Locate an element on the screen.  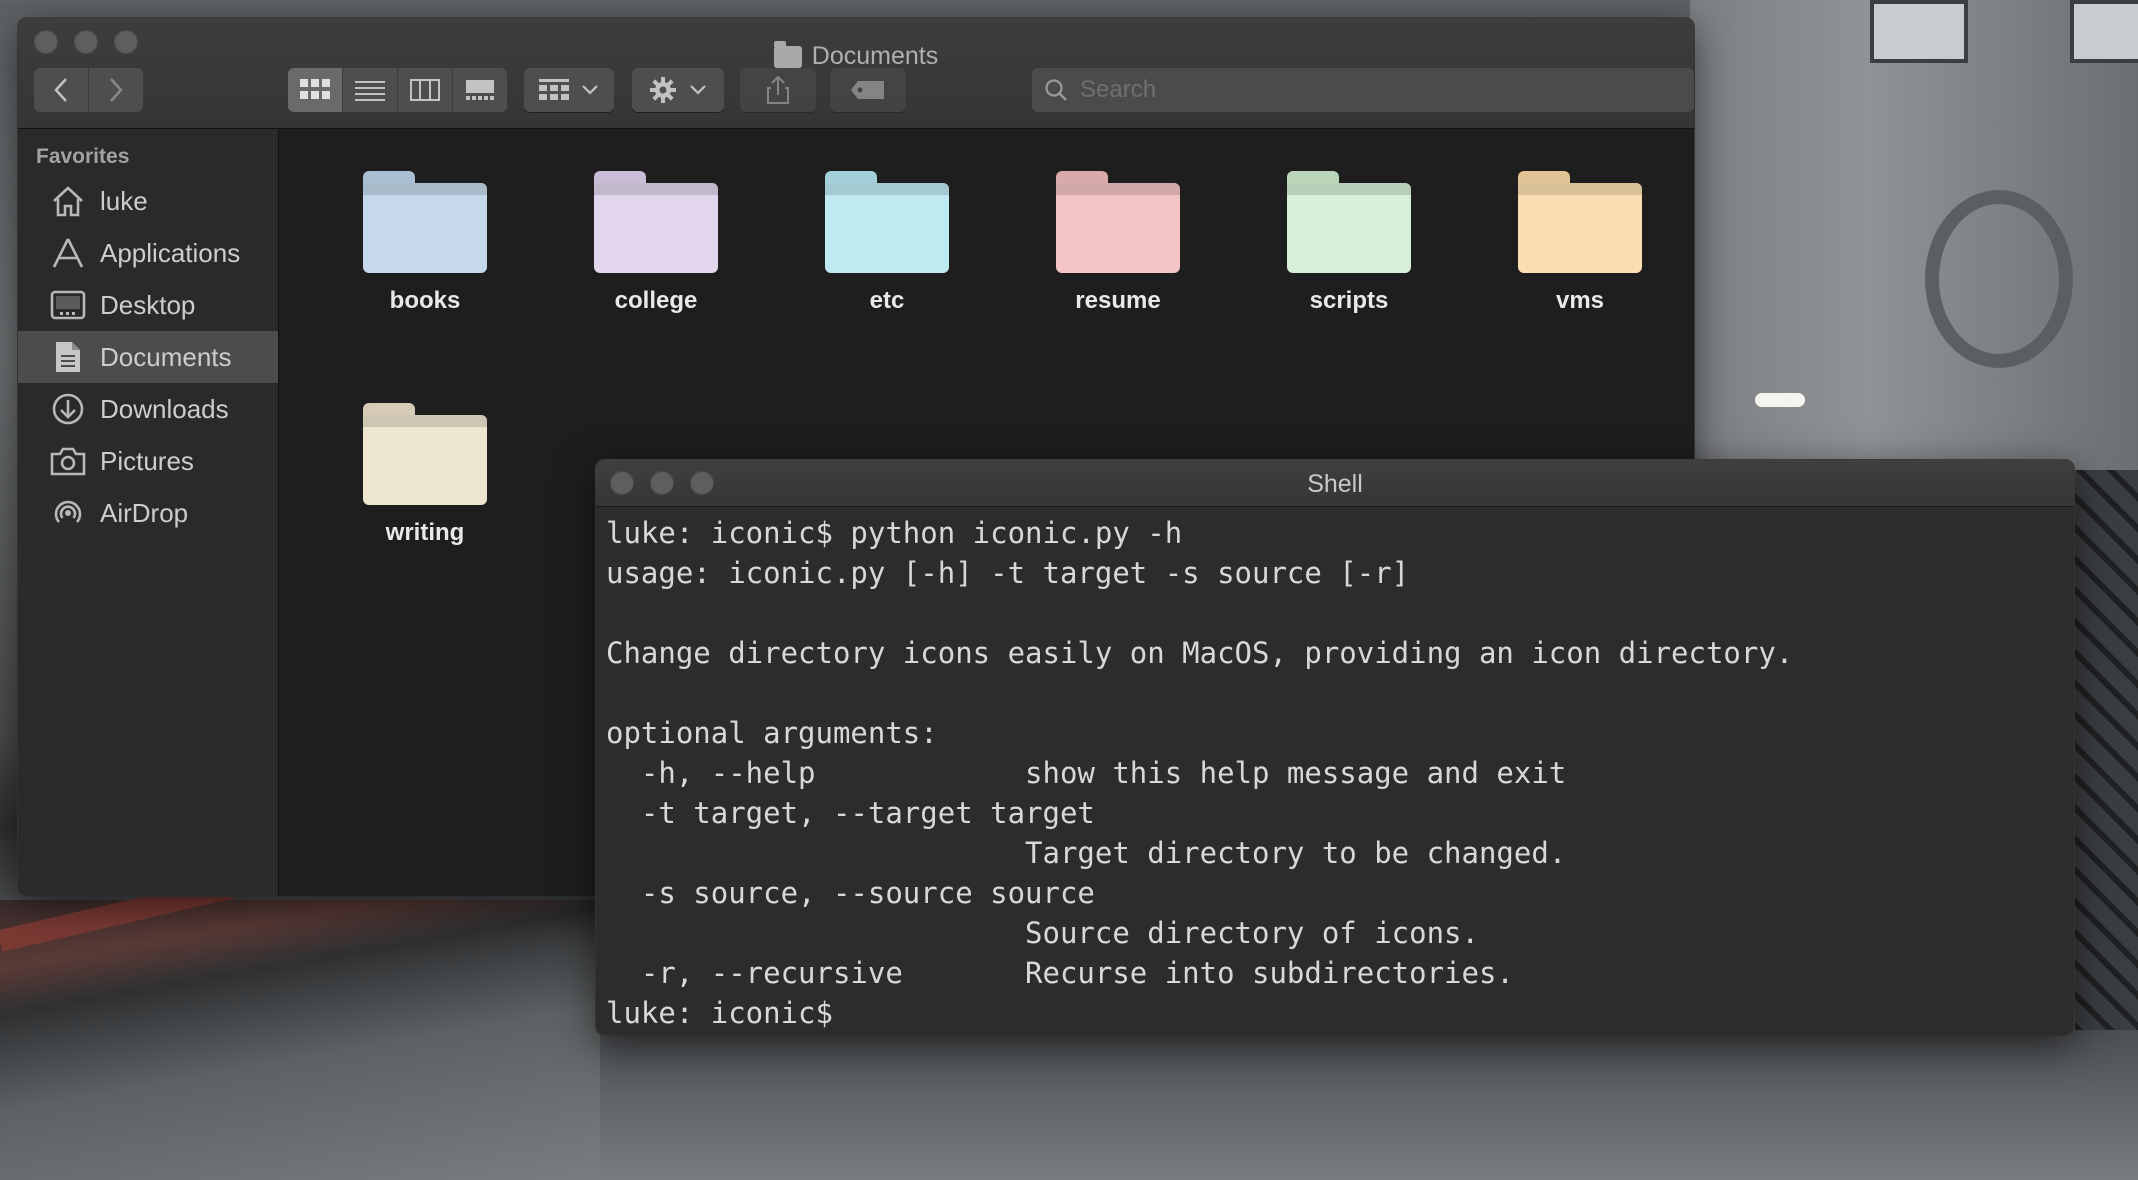
folder-label: vms is located at coordinates (1580, 300).